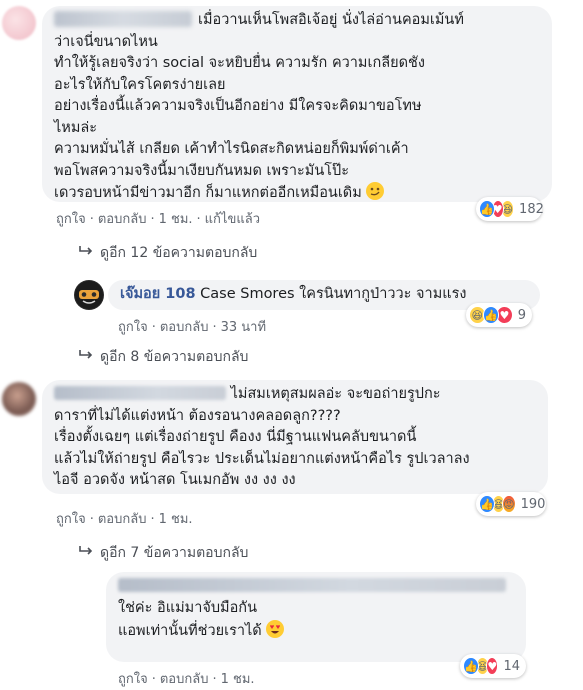  What do you see at coordinates (531, 209) in the screenshot?
I see `reaction-count: 182` at bounding box center [531, 209].